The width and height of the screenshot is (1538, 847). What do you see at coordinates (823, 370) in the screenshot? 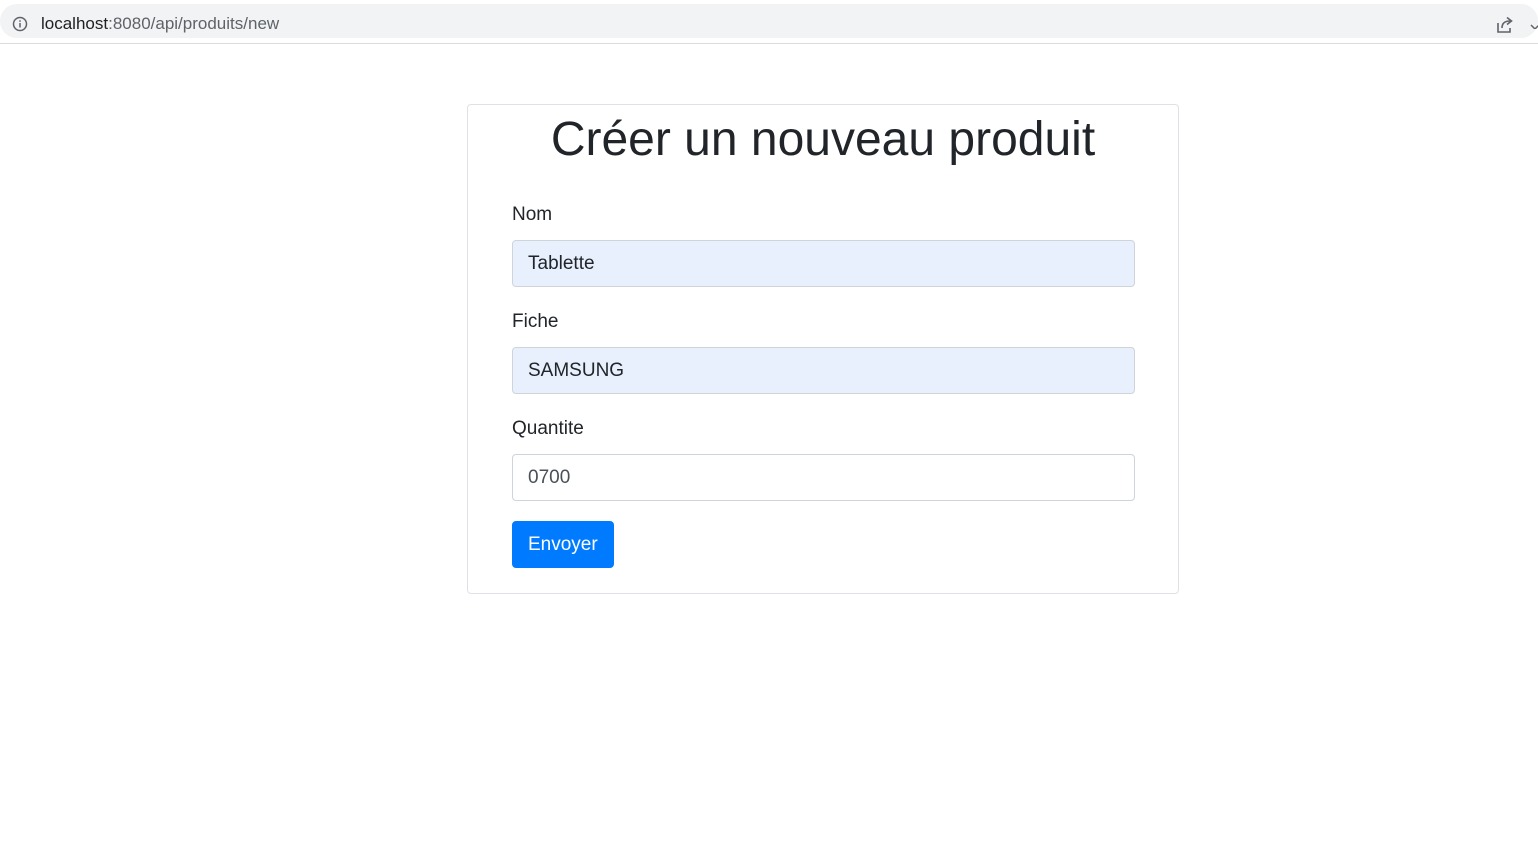
I see `fiche-input` at bounding box center [823, 370].